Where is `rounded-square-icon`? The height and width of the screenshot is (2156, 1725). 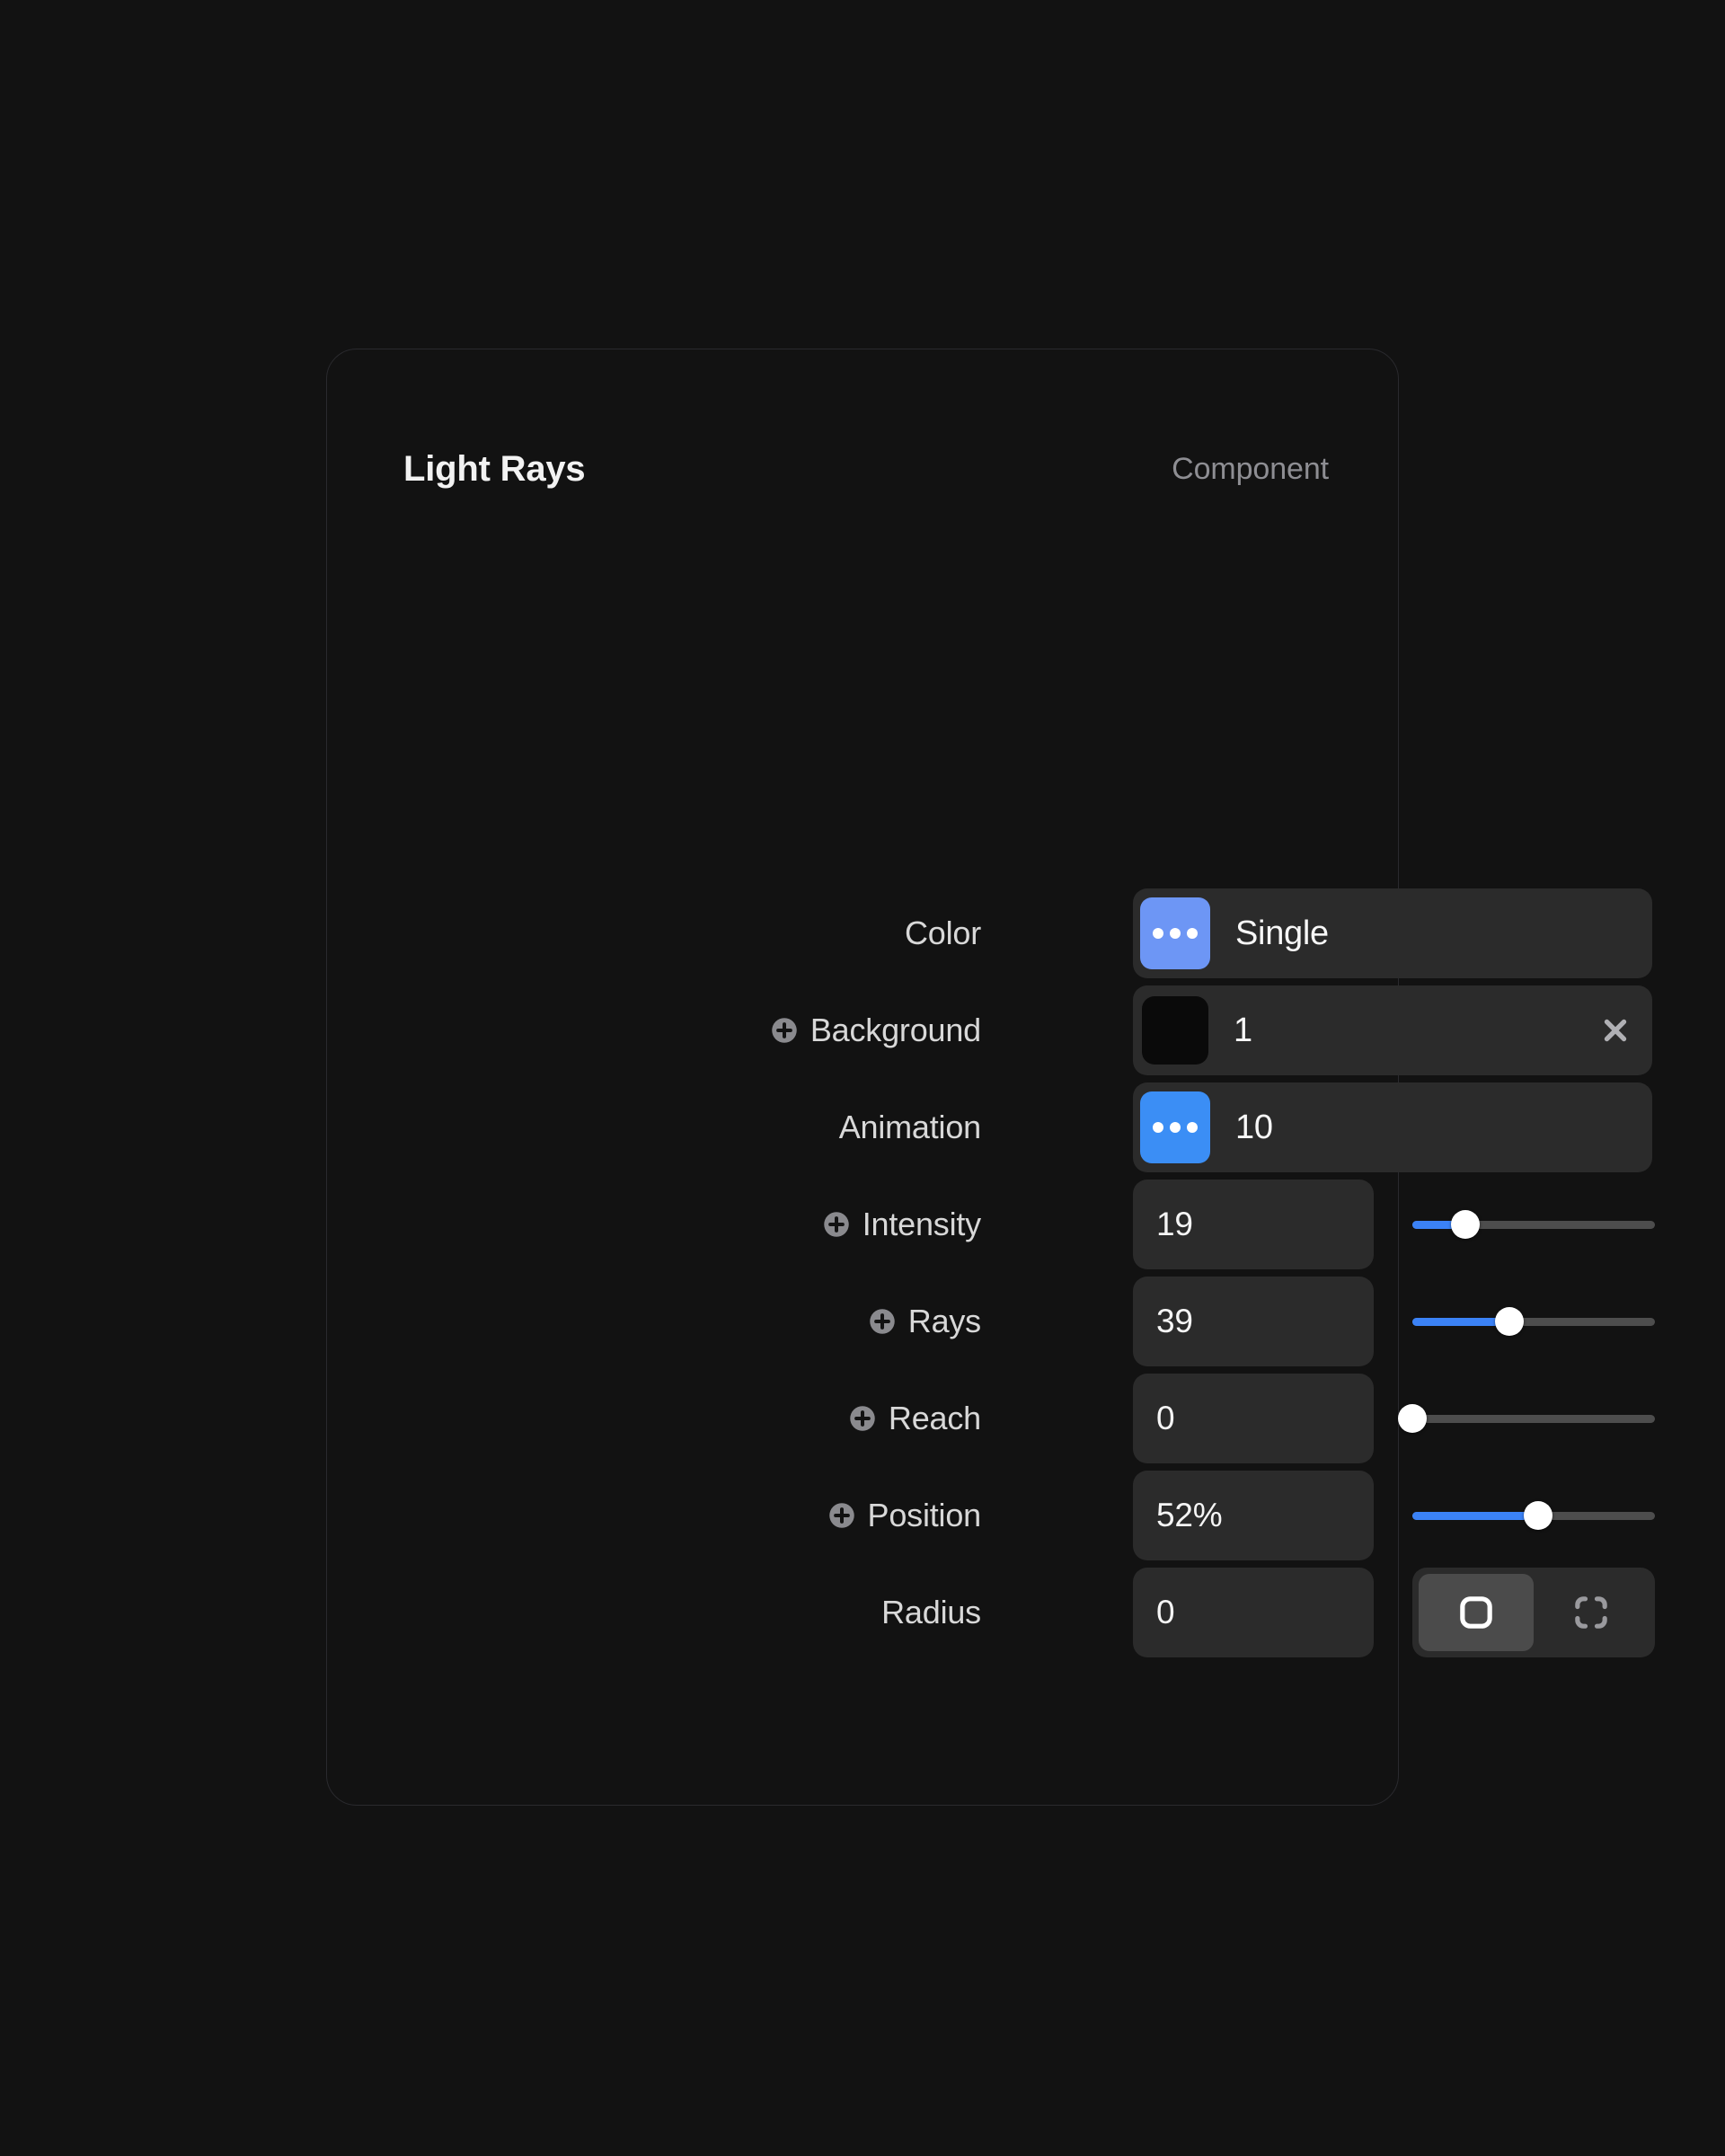 rounded-square-icon is located at coordinates (1476, 1612).